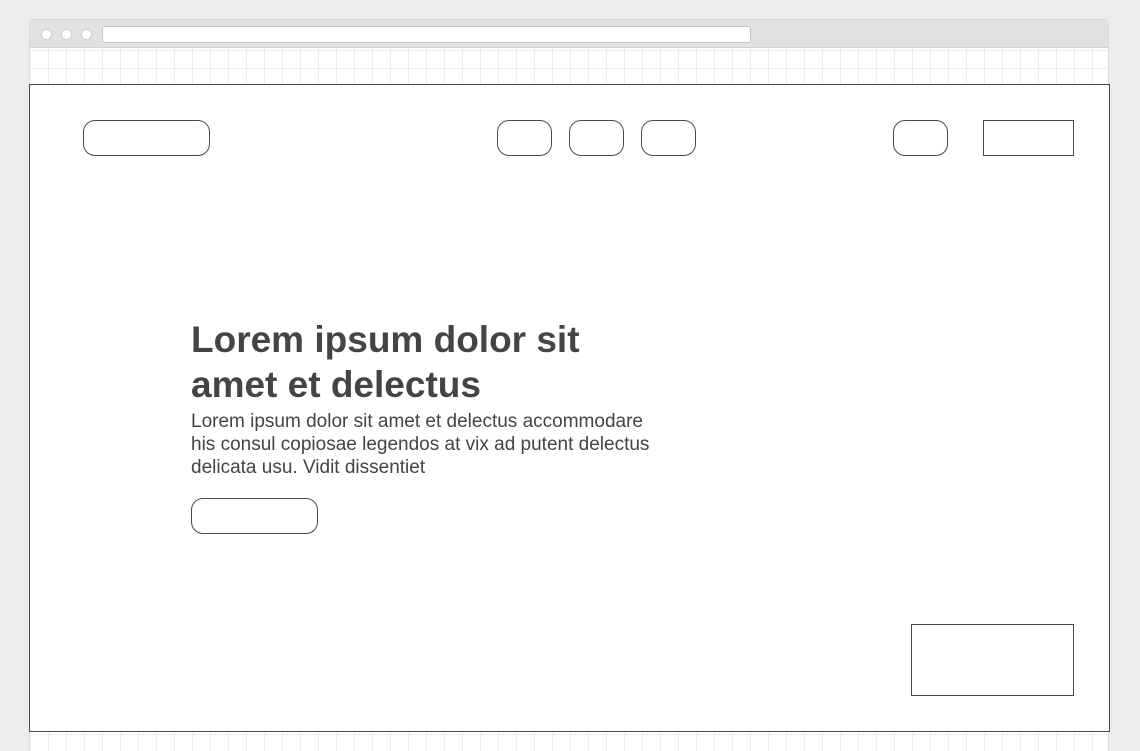 The width and height of the screenshot is (1140, 751). What do you see at coordinates (1028, 138) in the screenshot?
I see `signup-button` at bounding box center [1028, 138].